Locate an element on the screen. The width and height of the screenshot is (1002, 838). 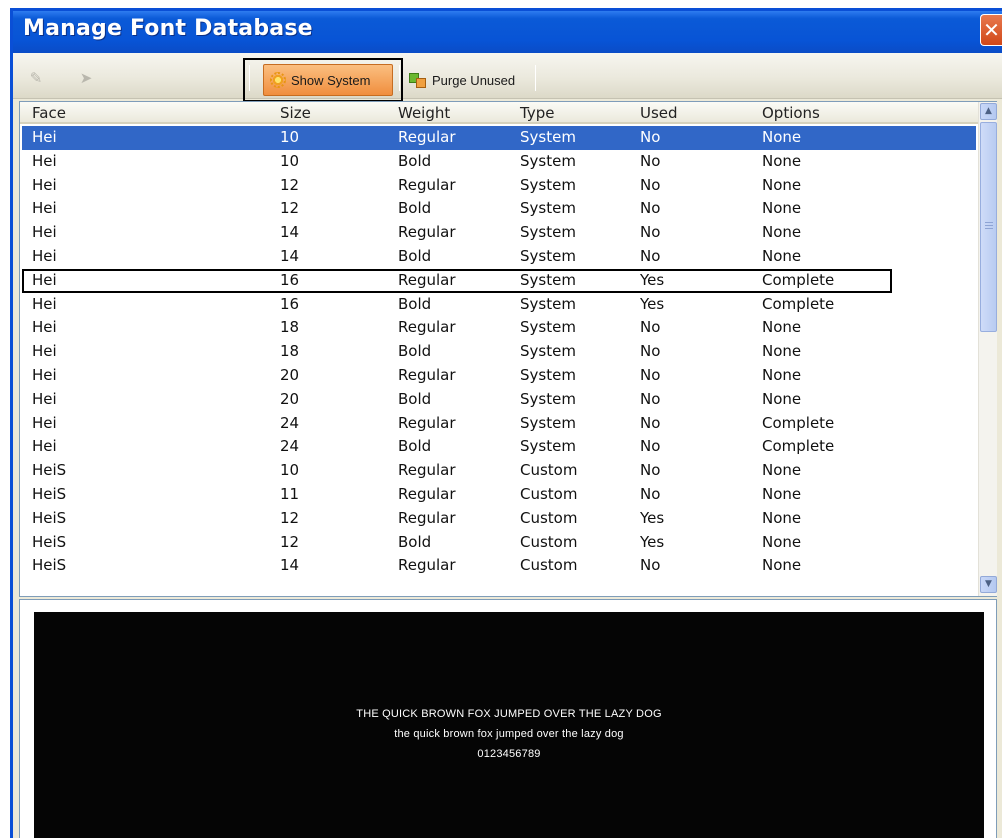
table-row: Hei 16 Bold System Yes Complete is located at coordinates (499, 305).